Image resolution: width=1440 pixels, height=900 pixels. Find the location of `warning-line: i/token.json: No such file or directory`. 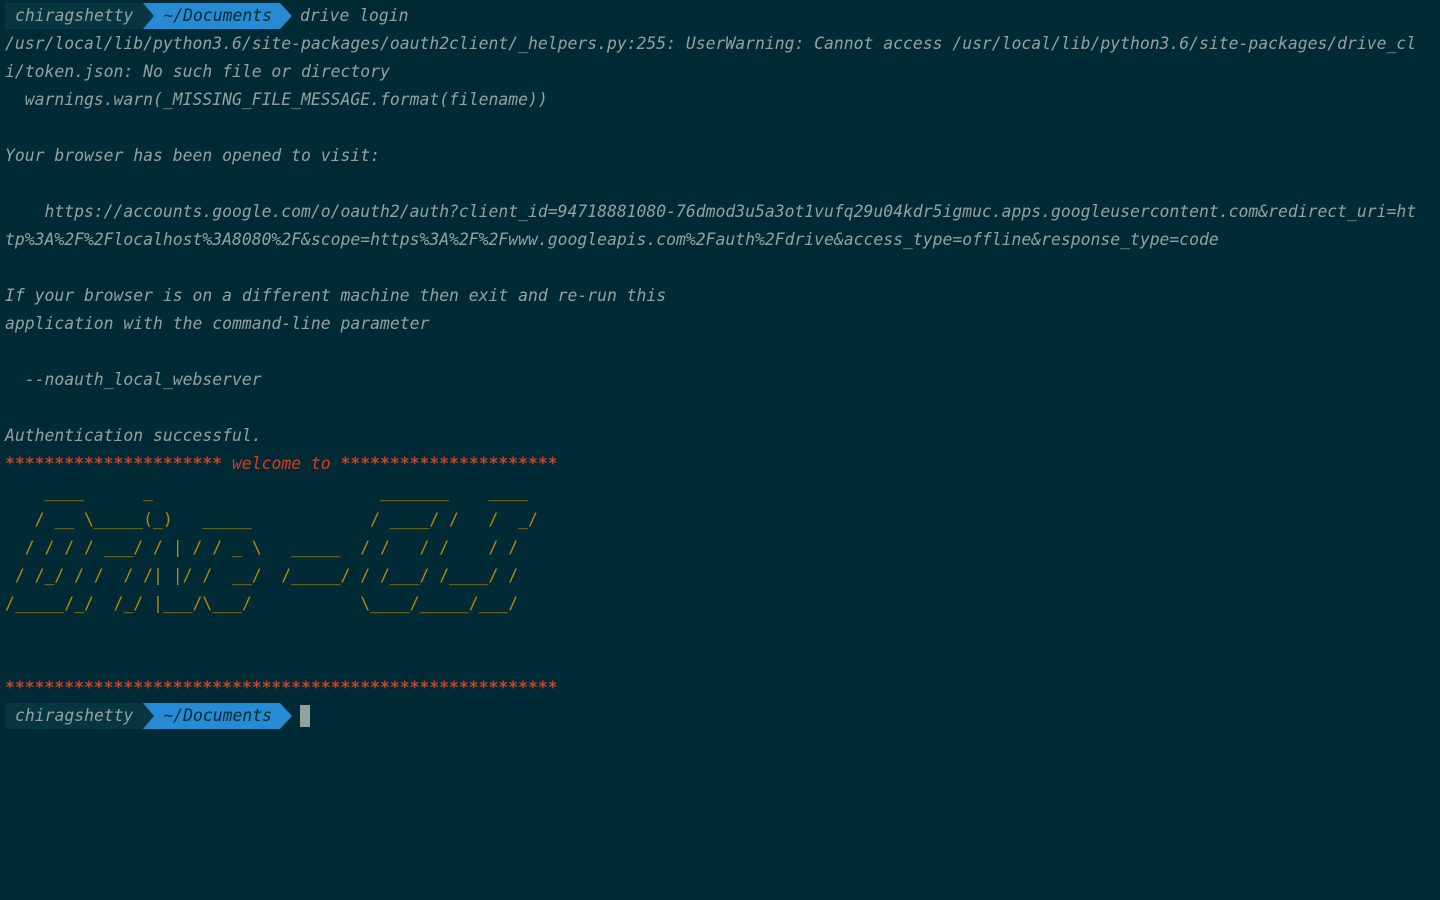

warning-line: i/token.json: No such file or directory is located at coordinates (197, 71).